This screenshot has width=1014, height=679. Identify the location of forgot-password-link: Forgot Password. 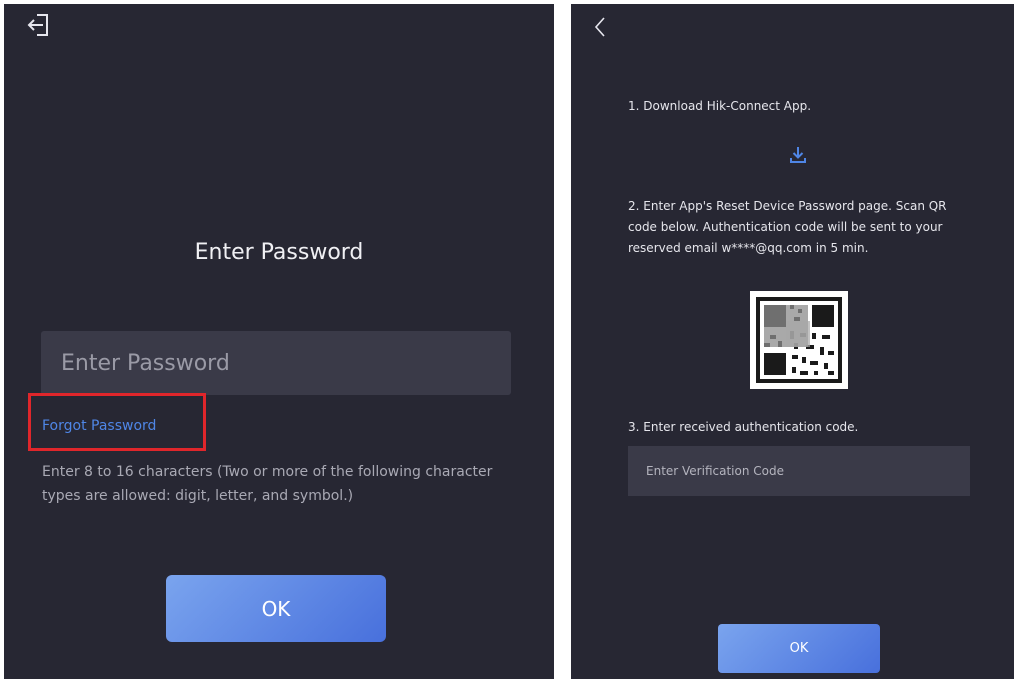
(99, 426).